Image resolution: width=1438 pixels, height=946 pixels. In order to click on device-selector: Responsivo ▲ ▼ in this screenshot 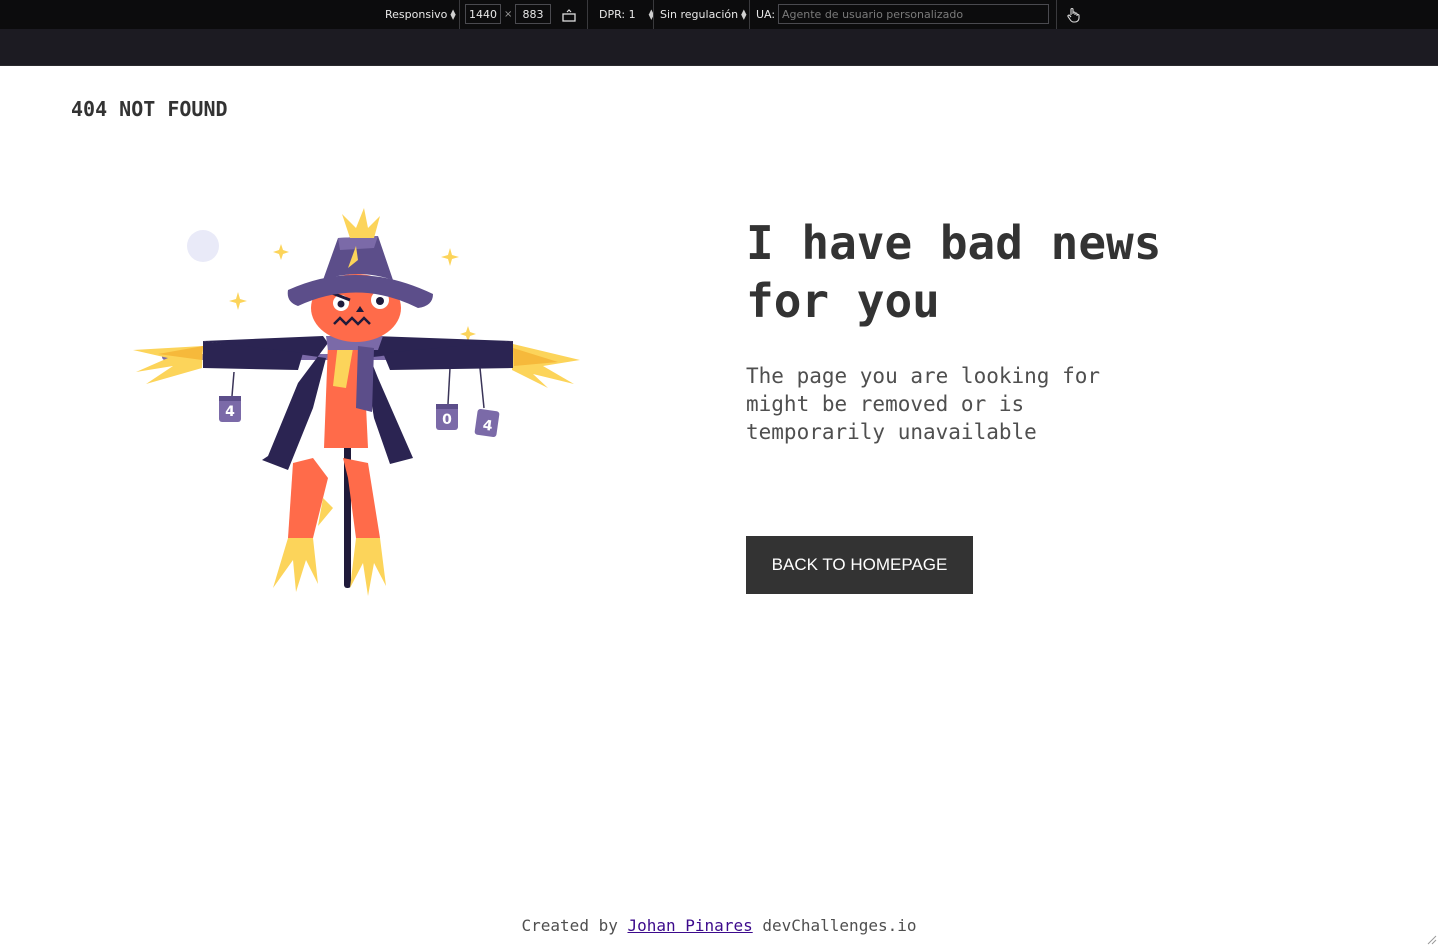, I will do `click(420, 14)`.